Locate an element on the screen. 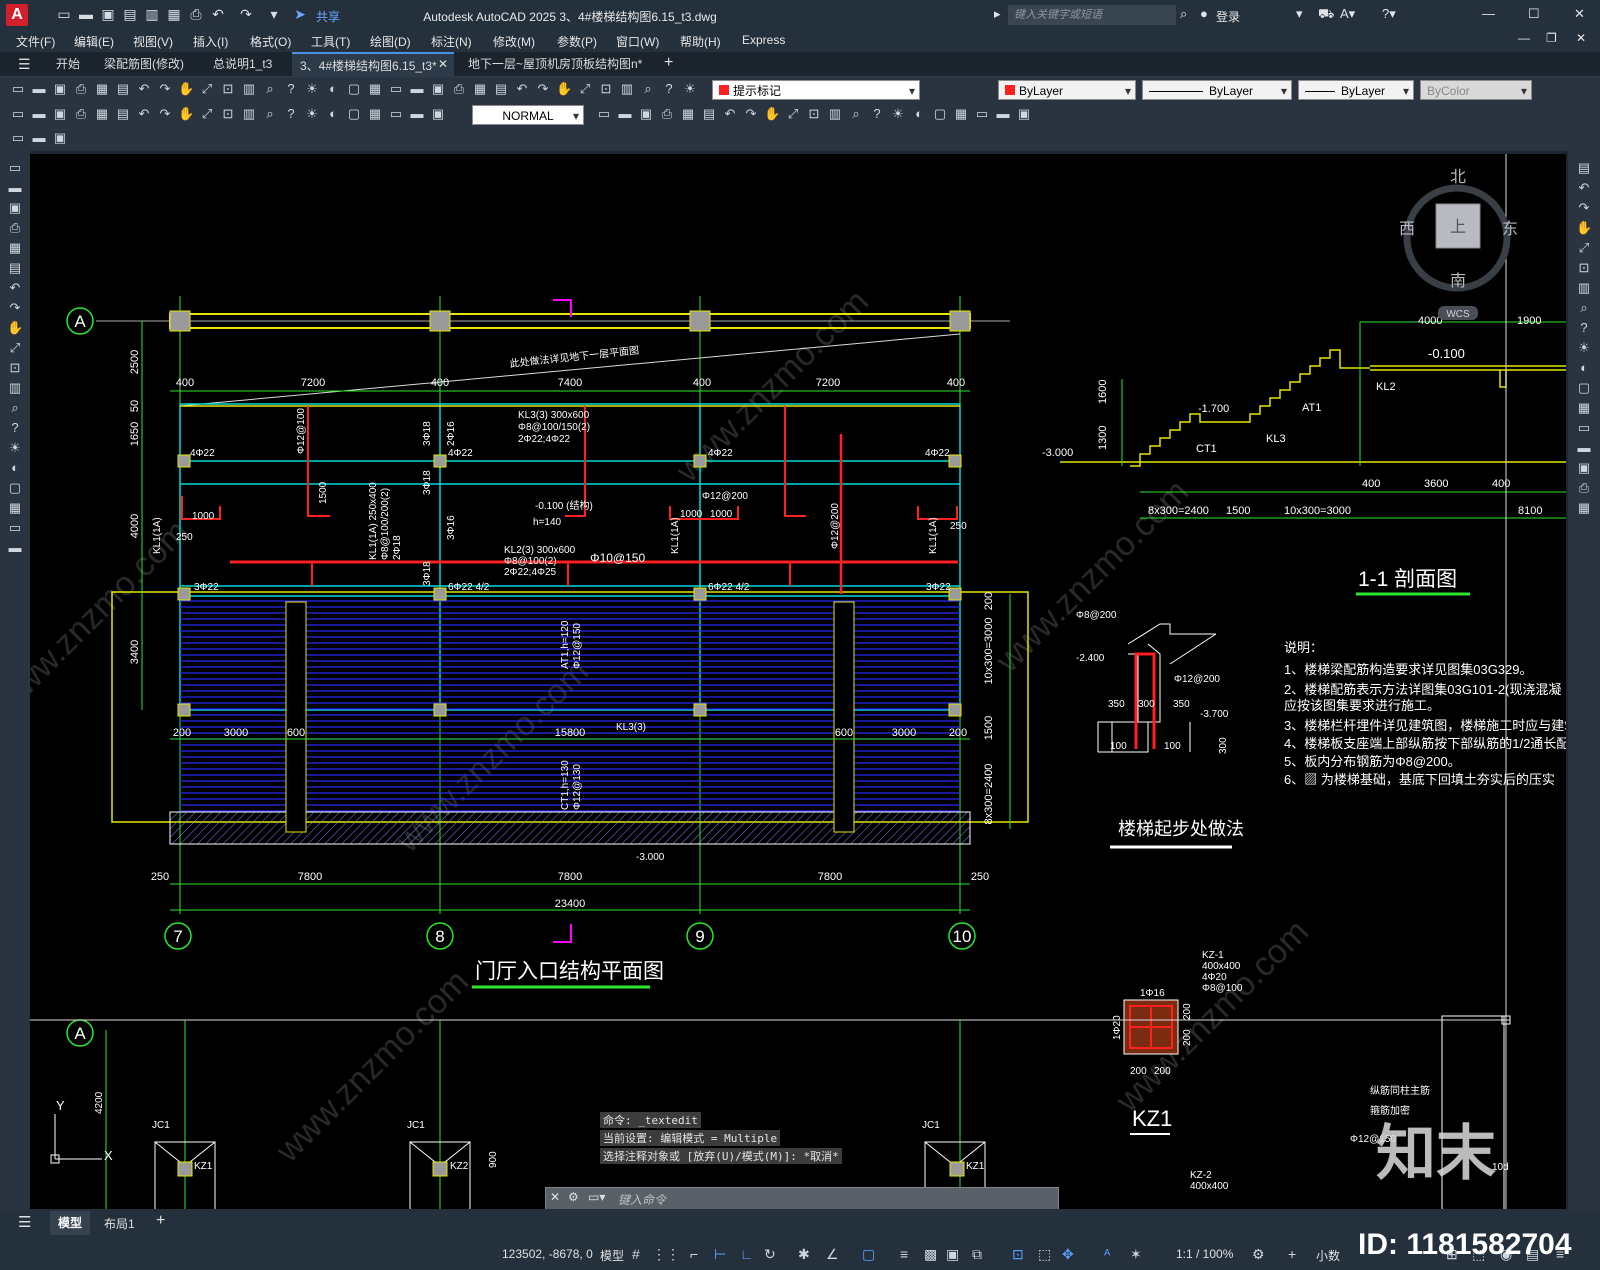  layout-menu-icon: ☰ is located at coordinates (24, 1222).